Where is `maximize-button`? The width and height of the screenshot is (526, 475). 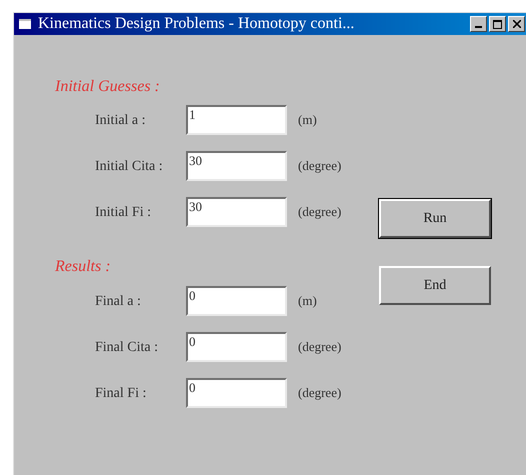 maximize-button is located at coordinates (497, 24).